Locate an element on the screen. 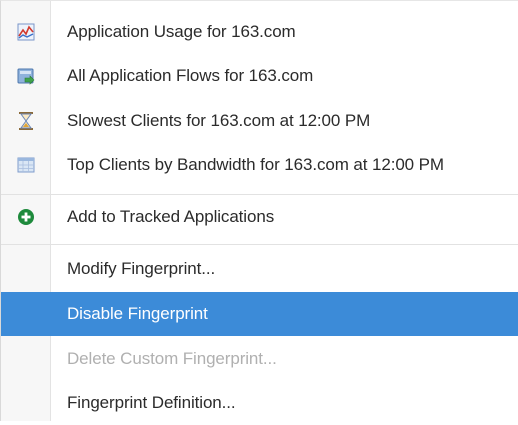 The width and height of the screenshot is (518, 425). menu-item-all-application-flows: All Application Flows for 163.com is located at coordinates (259, 76).